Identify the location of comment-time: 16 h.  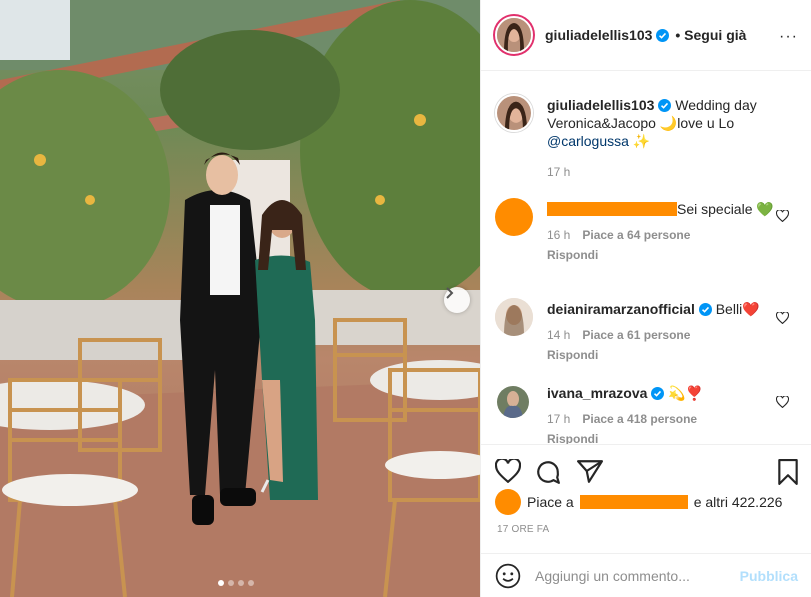
(558, 235).